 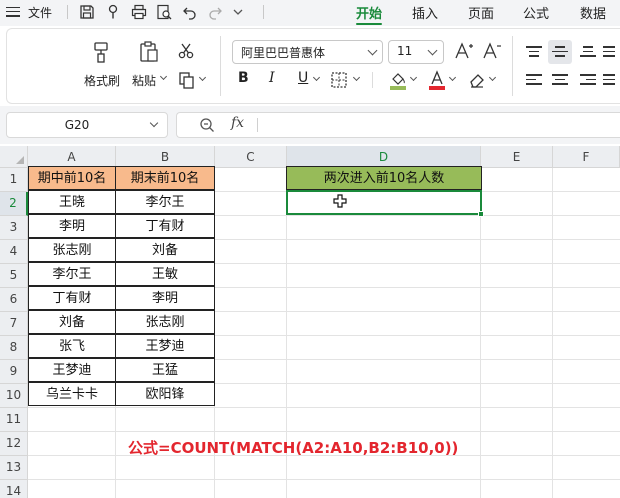 What do you see at coordinates (14, 300) in the screenshot?
I see `row-header-6: 6` at bounding box center [14, 300].